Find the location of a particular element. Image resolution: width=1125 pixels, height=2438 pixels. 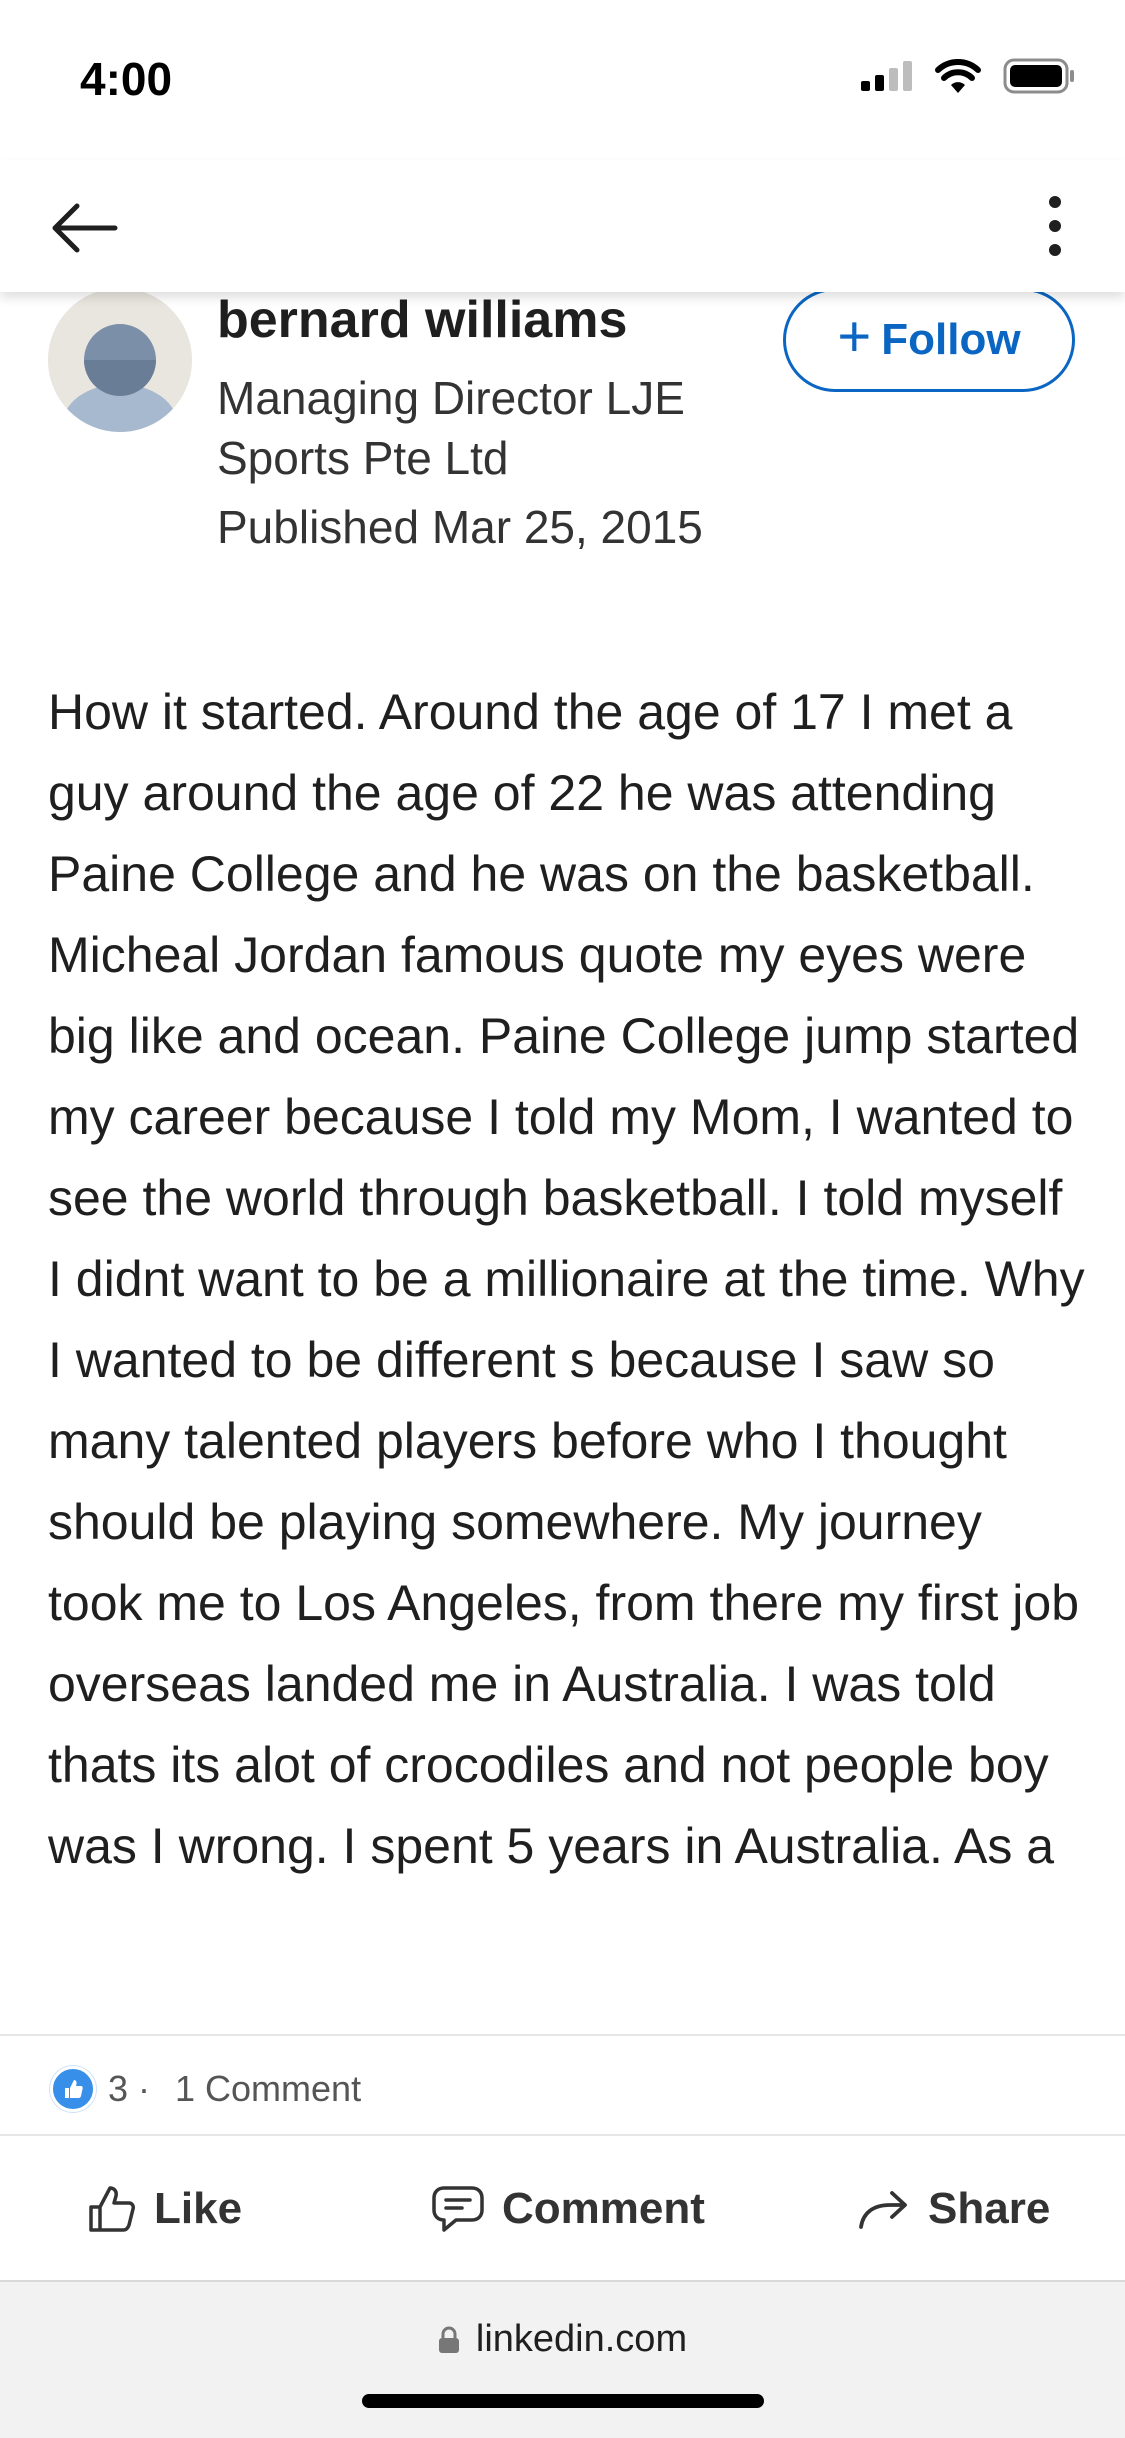

battery-icon is located at coordinates (1038, 76).